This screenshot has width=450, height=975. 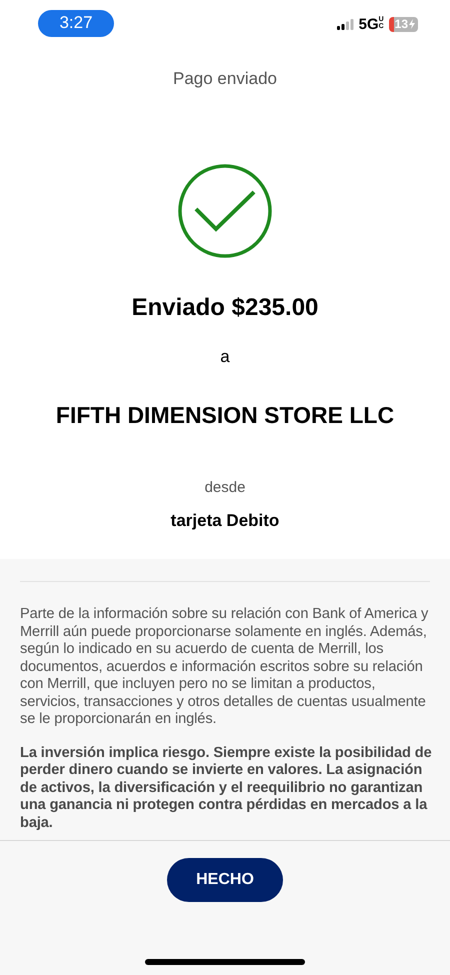 What do you see at coordinates (225, 415) in the screenshot?
I see `recipient-name: FIFTH DIMENSION STORE LLC` at bounding box center [225, 415].